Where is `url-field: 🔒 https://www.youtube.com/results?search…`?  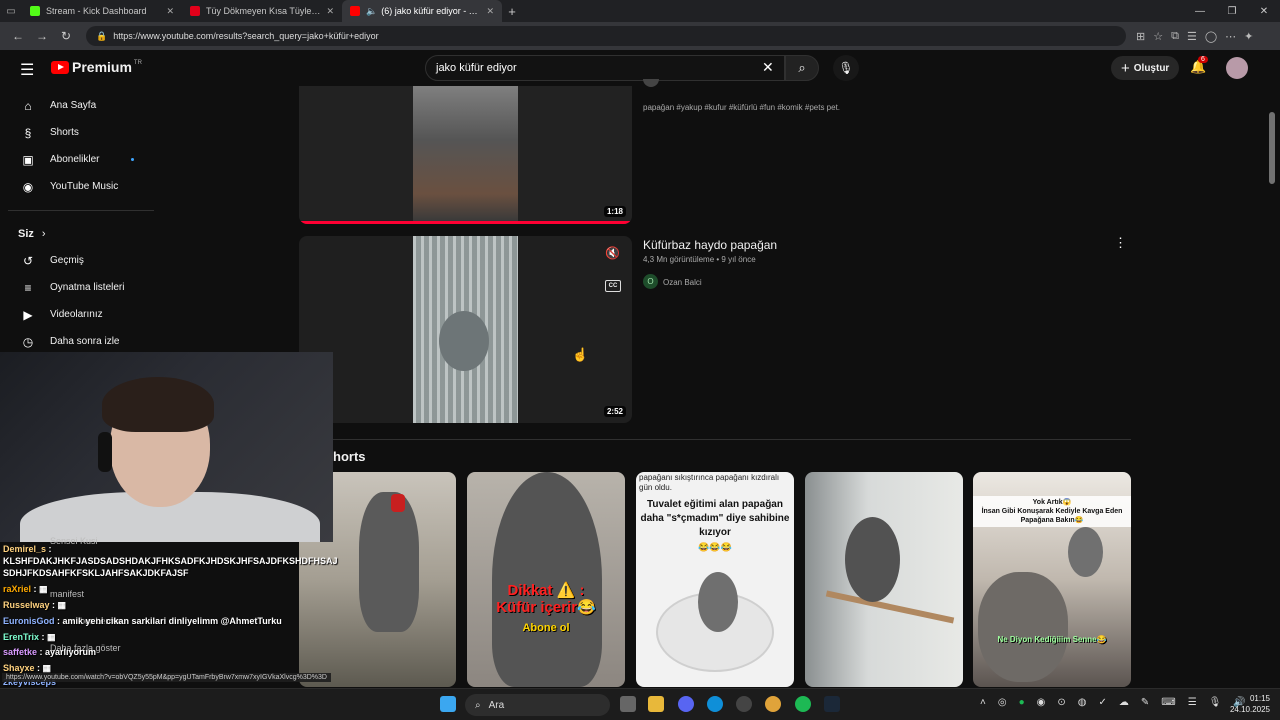 url-field: 🔒 https://www.youtube.com/results?search… is located at coordinates (606, 36).